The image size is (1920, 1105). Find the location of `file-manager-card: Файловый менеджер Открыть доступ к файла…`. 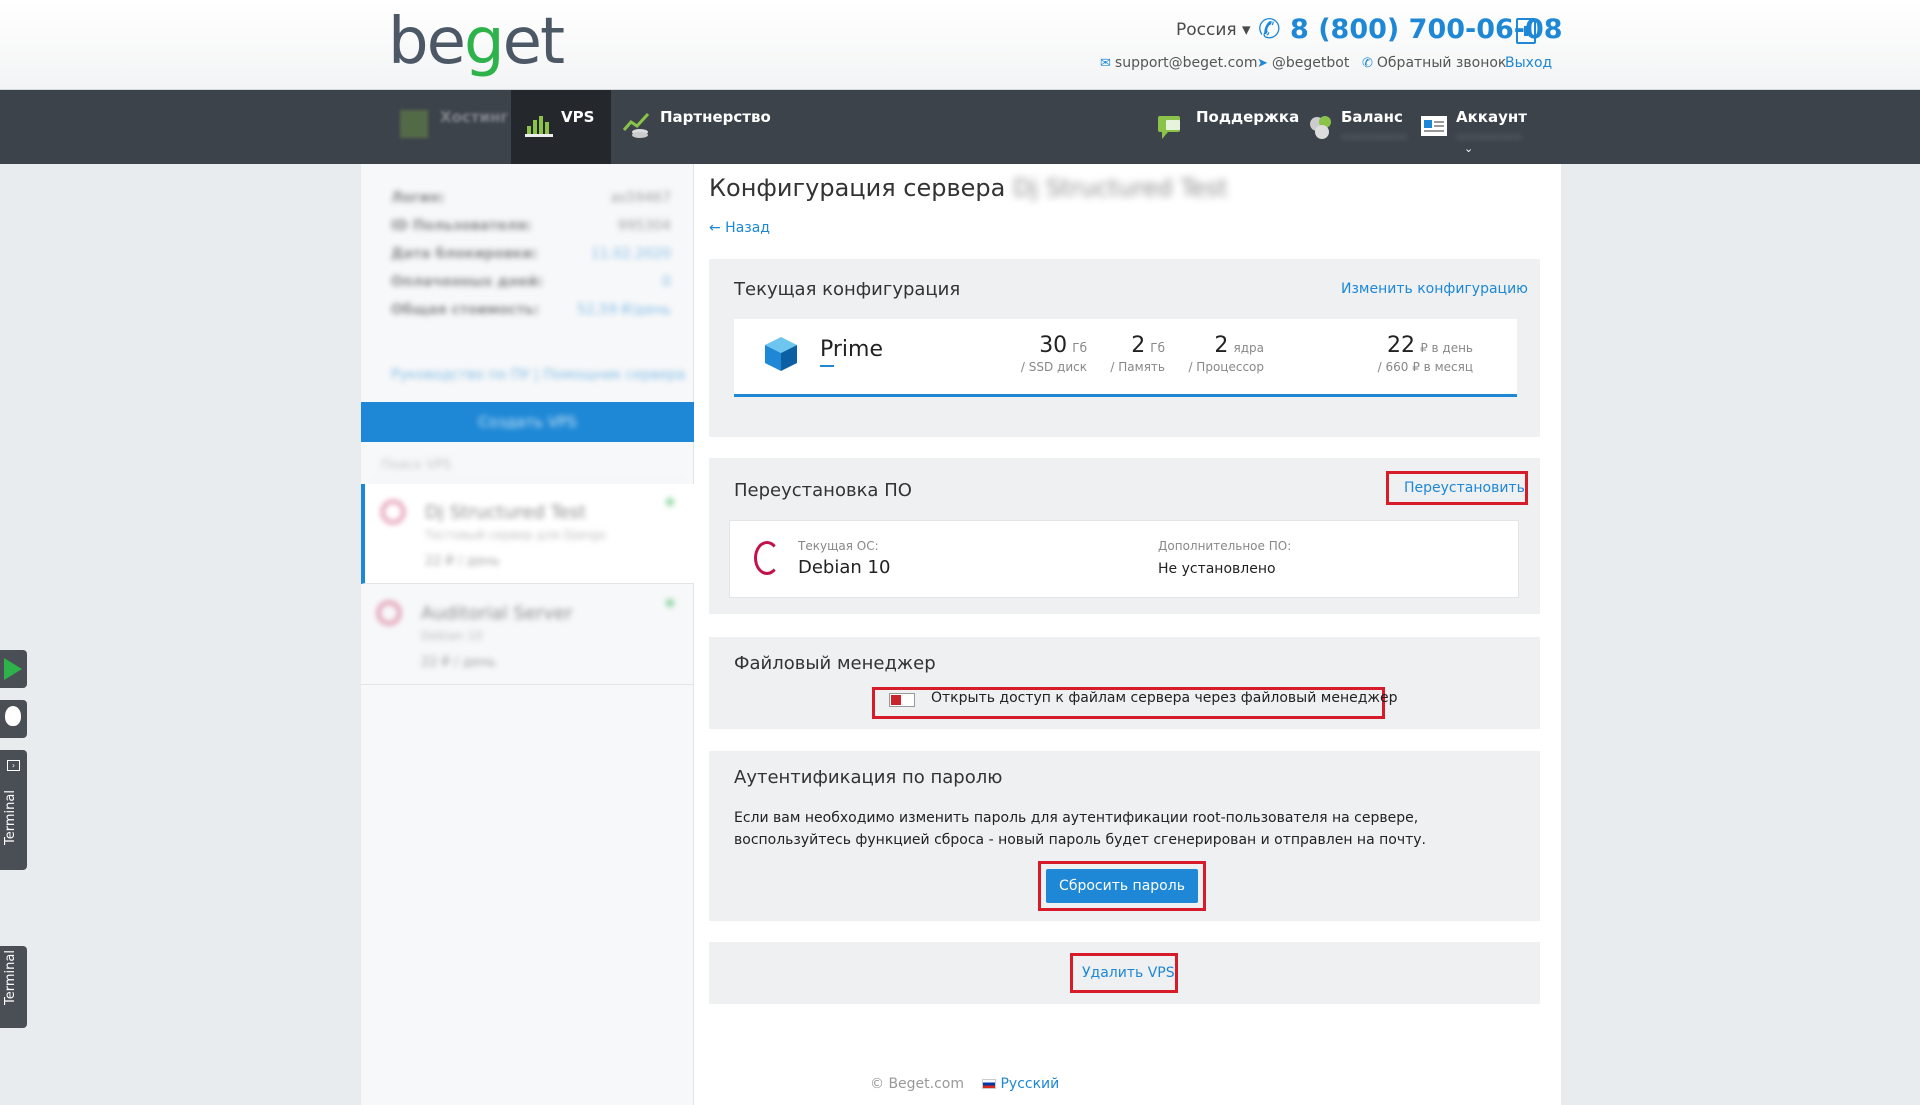

file-manager-card: Файловый менеджер Открыть доступ к файла… is located at coordinates (1124, 683).